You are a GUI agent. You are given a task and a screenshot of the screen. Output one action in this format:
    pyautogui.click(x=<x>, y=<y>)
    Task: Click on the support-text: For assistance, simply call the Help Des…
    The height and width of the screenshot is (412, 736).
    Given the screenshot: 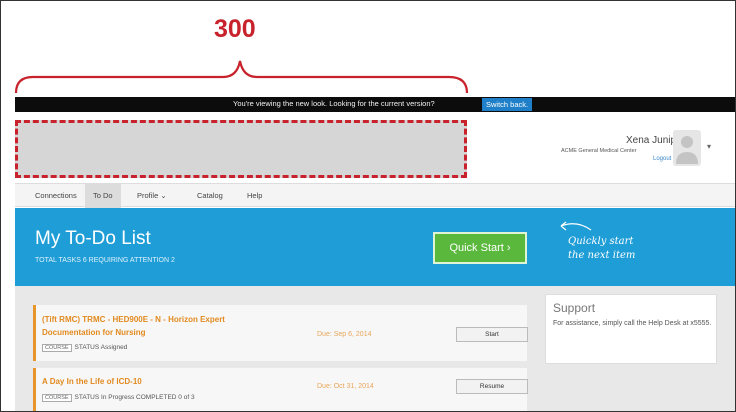 What is the action you would take?
    pyautogui.click(x=632, y=323)
    